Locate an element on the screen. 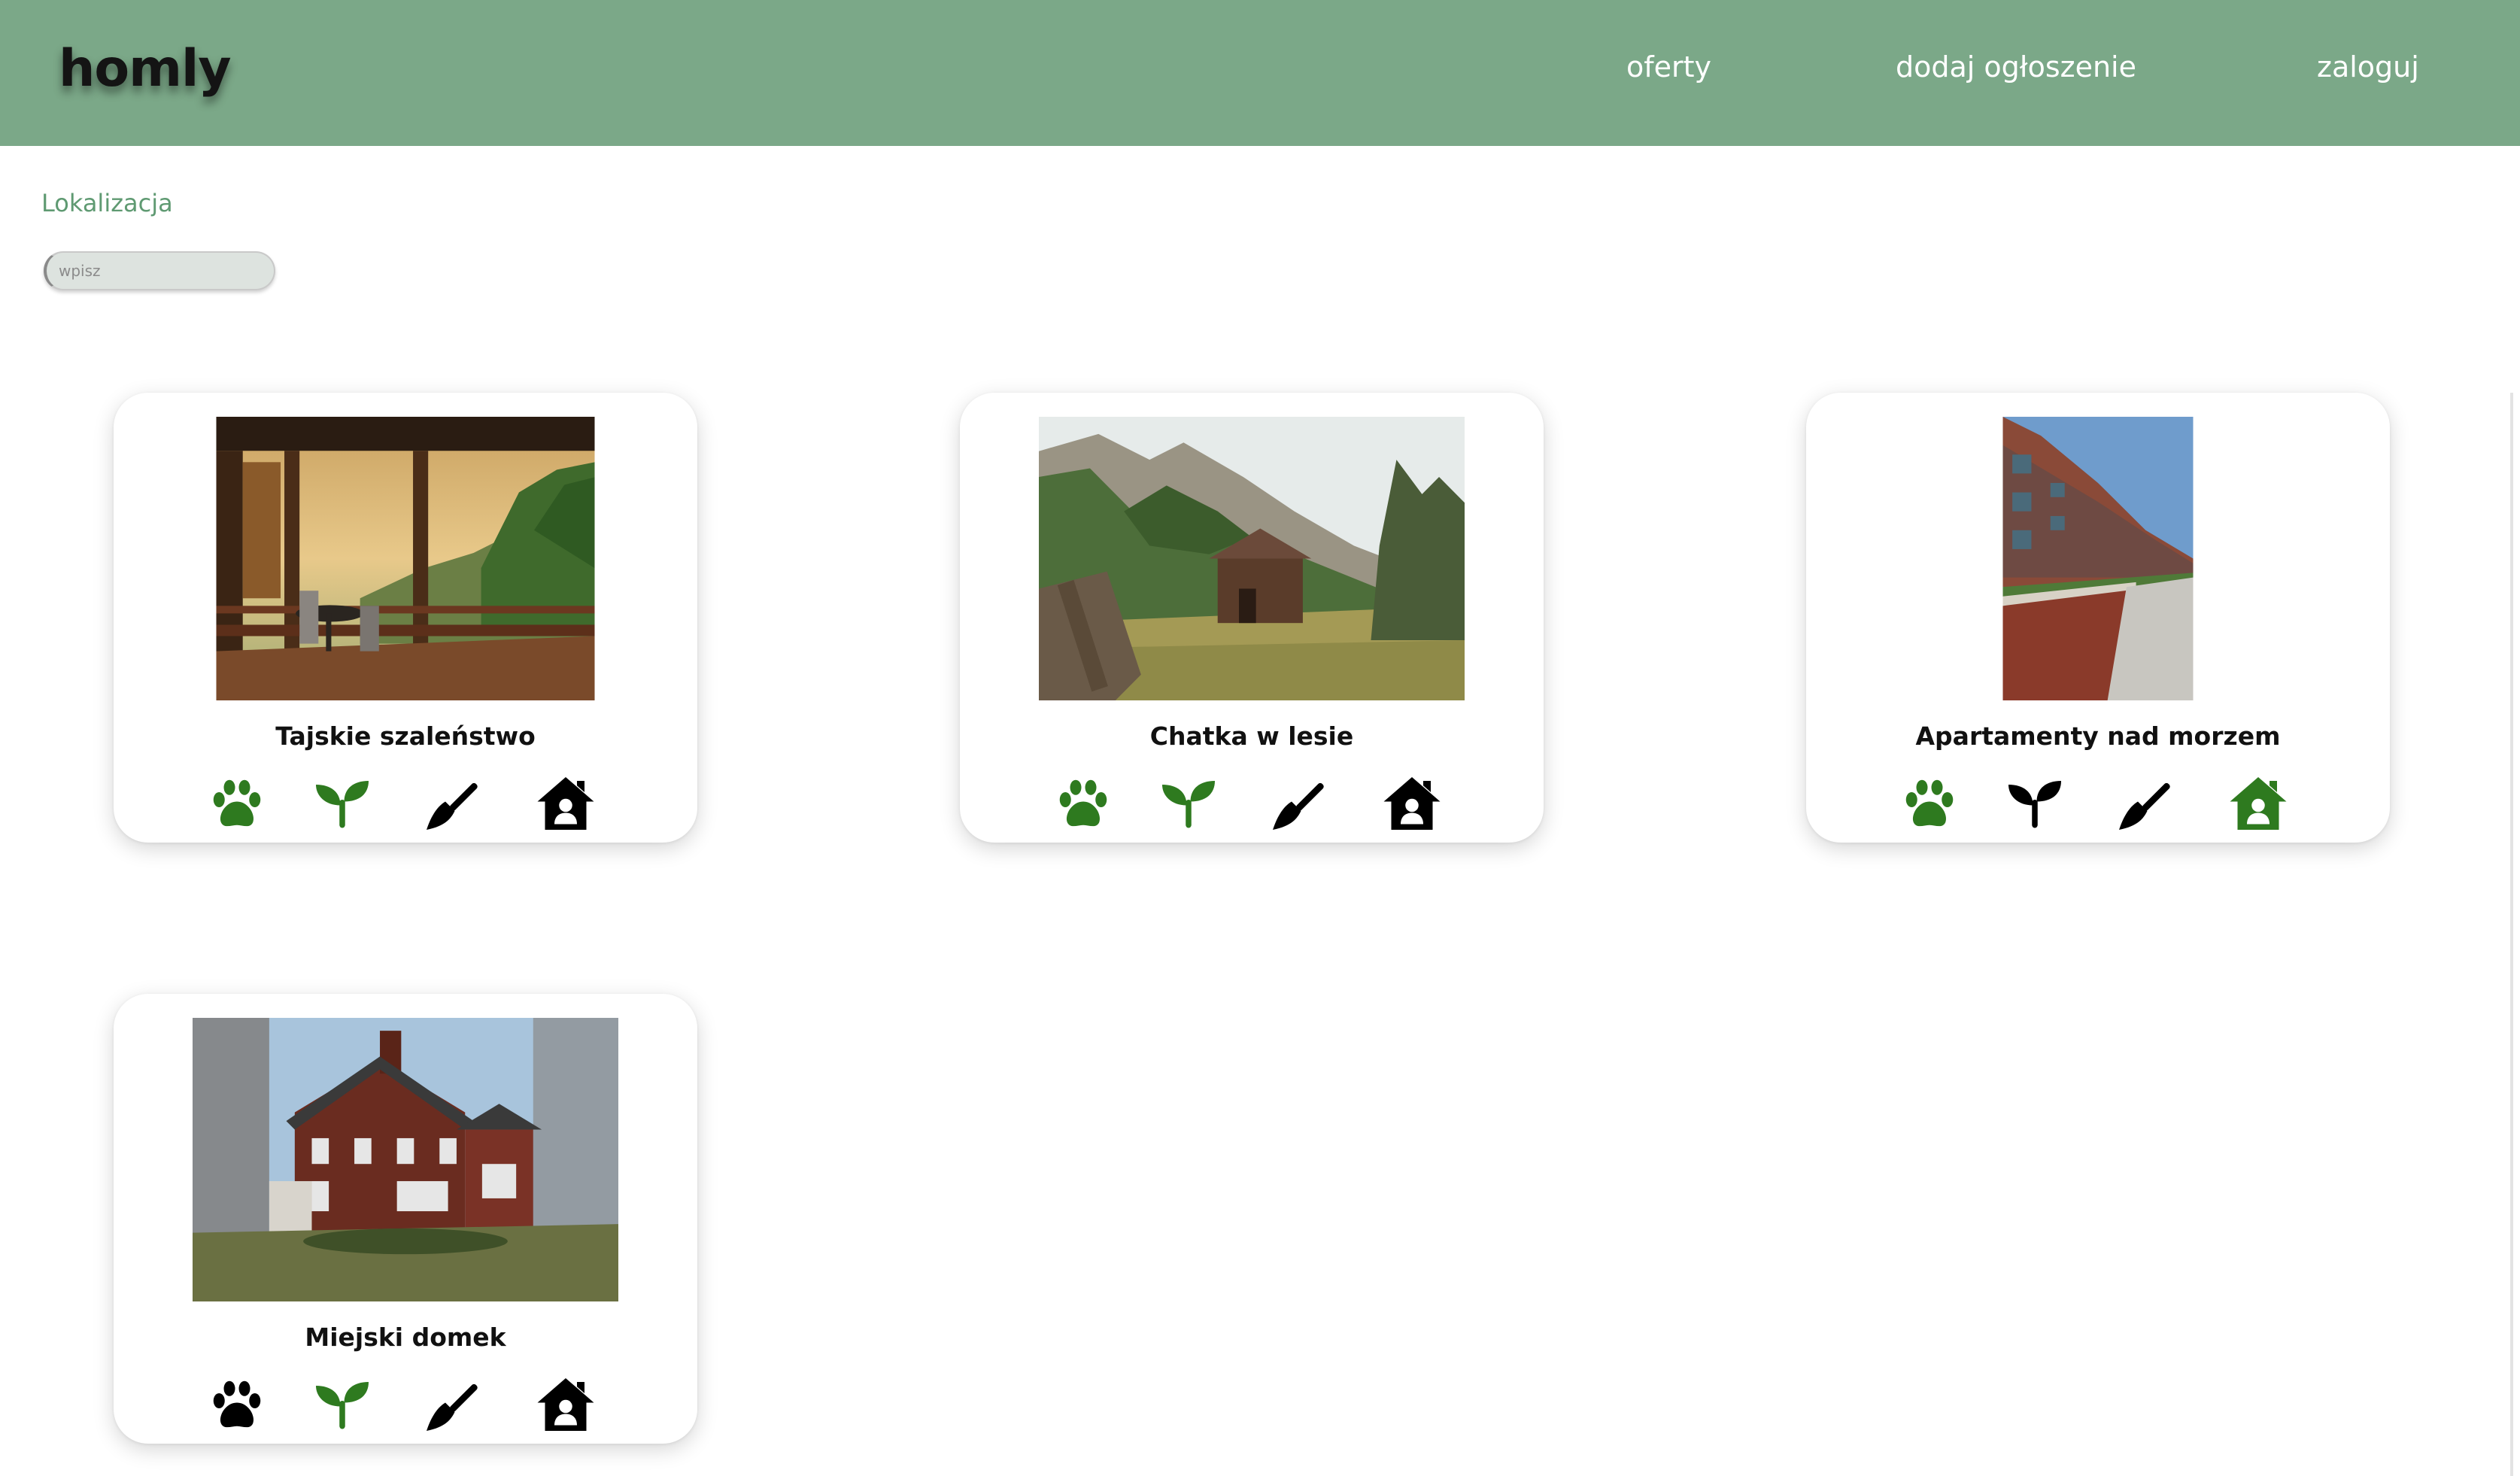 The height and width of the screenshot is (1476, 2520). top-navigation-bar: homly oferty dodaj ogłoszenie zaloguj is located at coordinates (1260, 73).